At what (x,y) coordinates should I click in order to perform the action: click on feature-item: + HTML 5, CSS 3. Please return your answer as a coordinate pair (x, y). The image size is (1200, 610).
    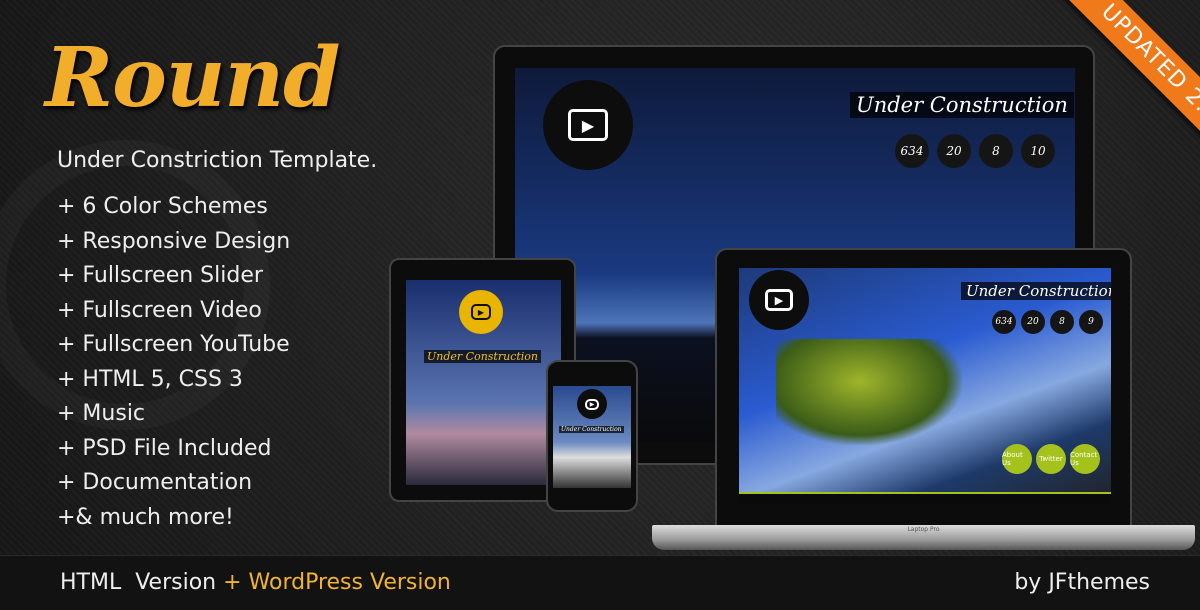
    Looking at the image, I should click on (150, 379).